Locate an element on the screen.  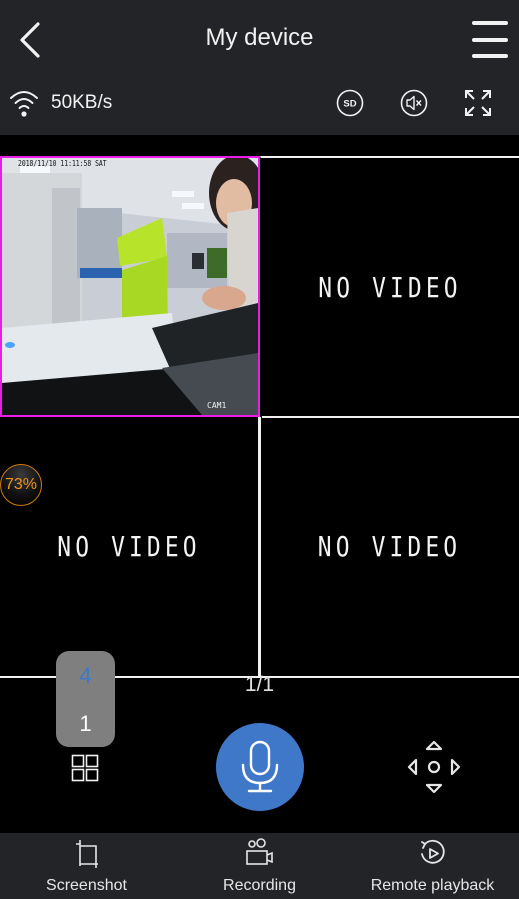
svg-text: SD is located at coordinates (349, 104).